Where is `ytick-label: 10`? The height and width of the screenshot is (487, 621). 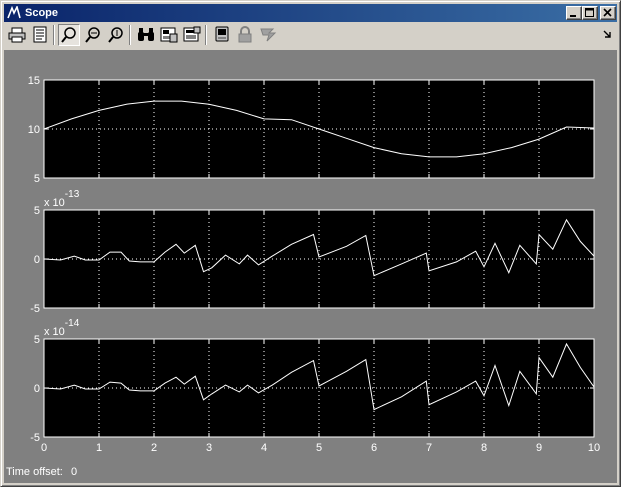 ytick-label: 10 is located at coordinates (34, 130).